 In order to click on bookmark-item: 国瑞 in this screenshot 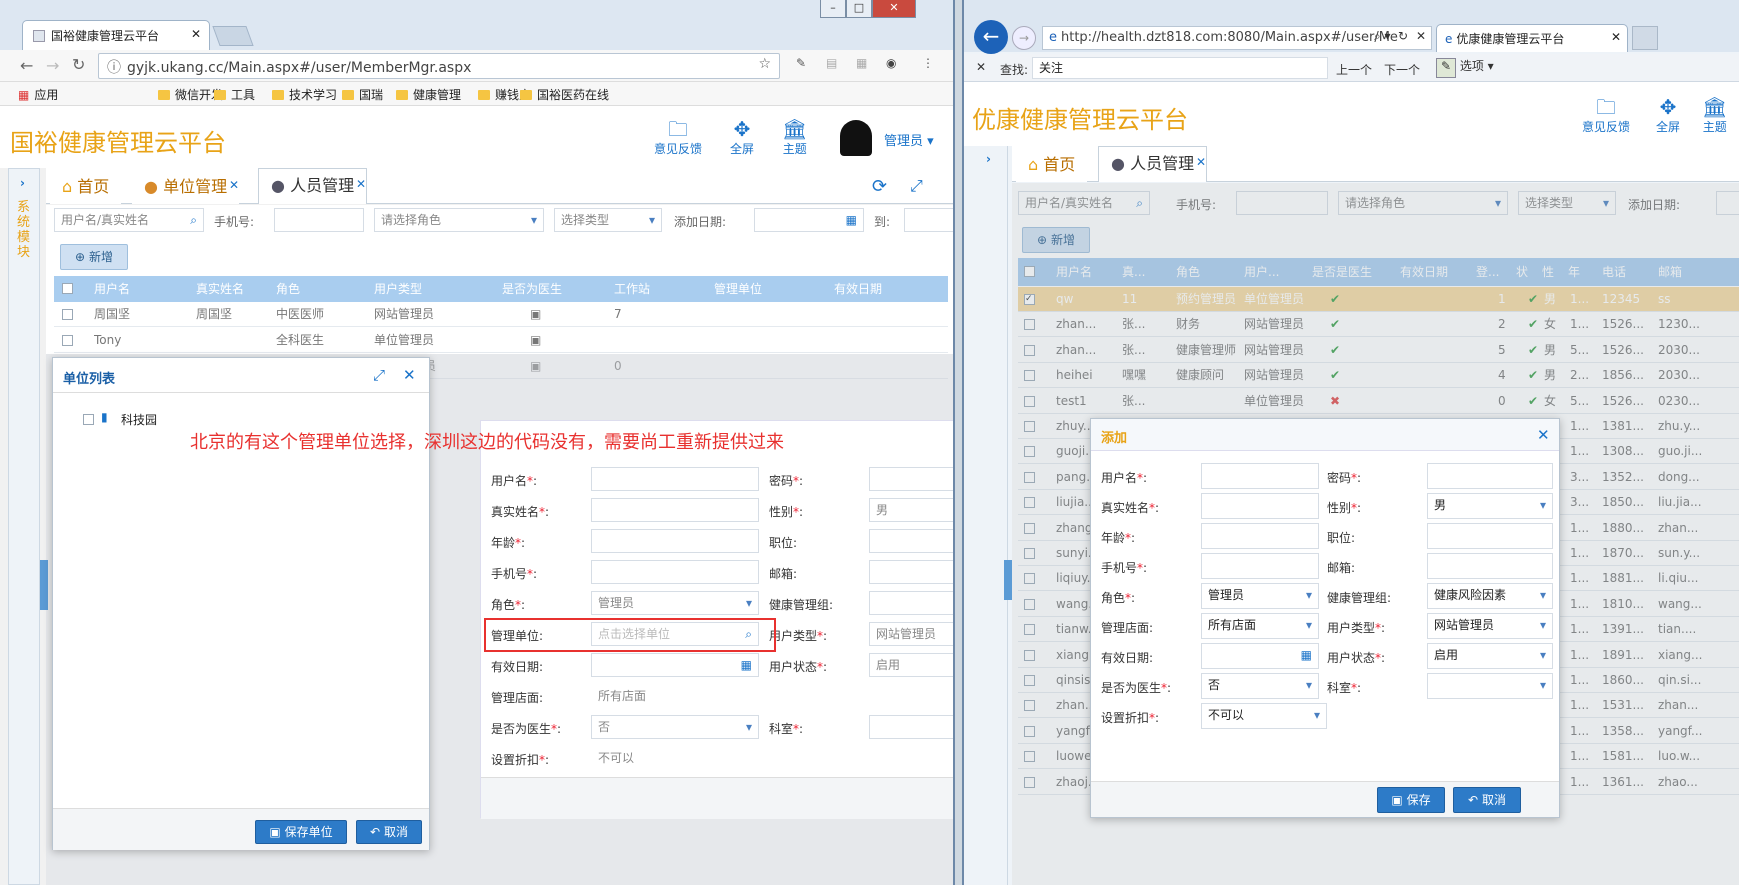, I will do `click(362, 94)`.